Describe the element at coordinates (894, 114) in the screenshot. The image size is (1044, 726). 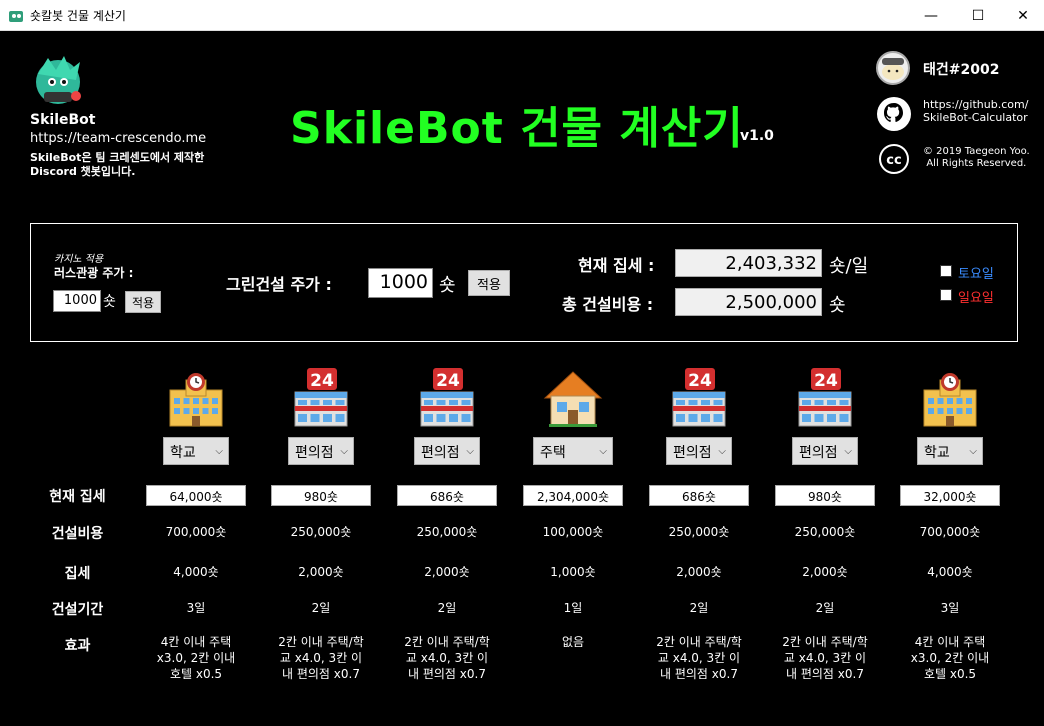
I see `github-icon` at that location.